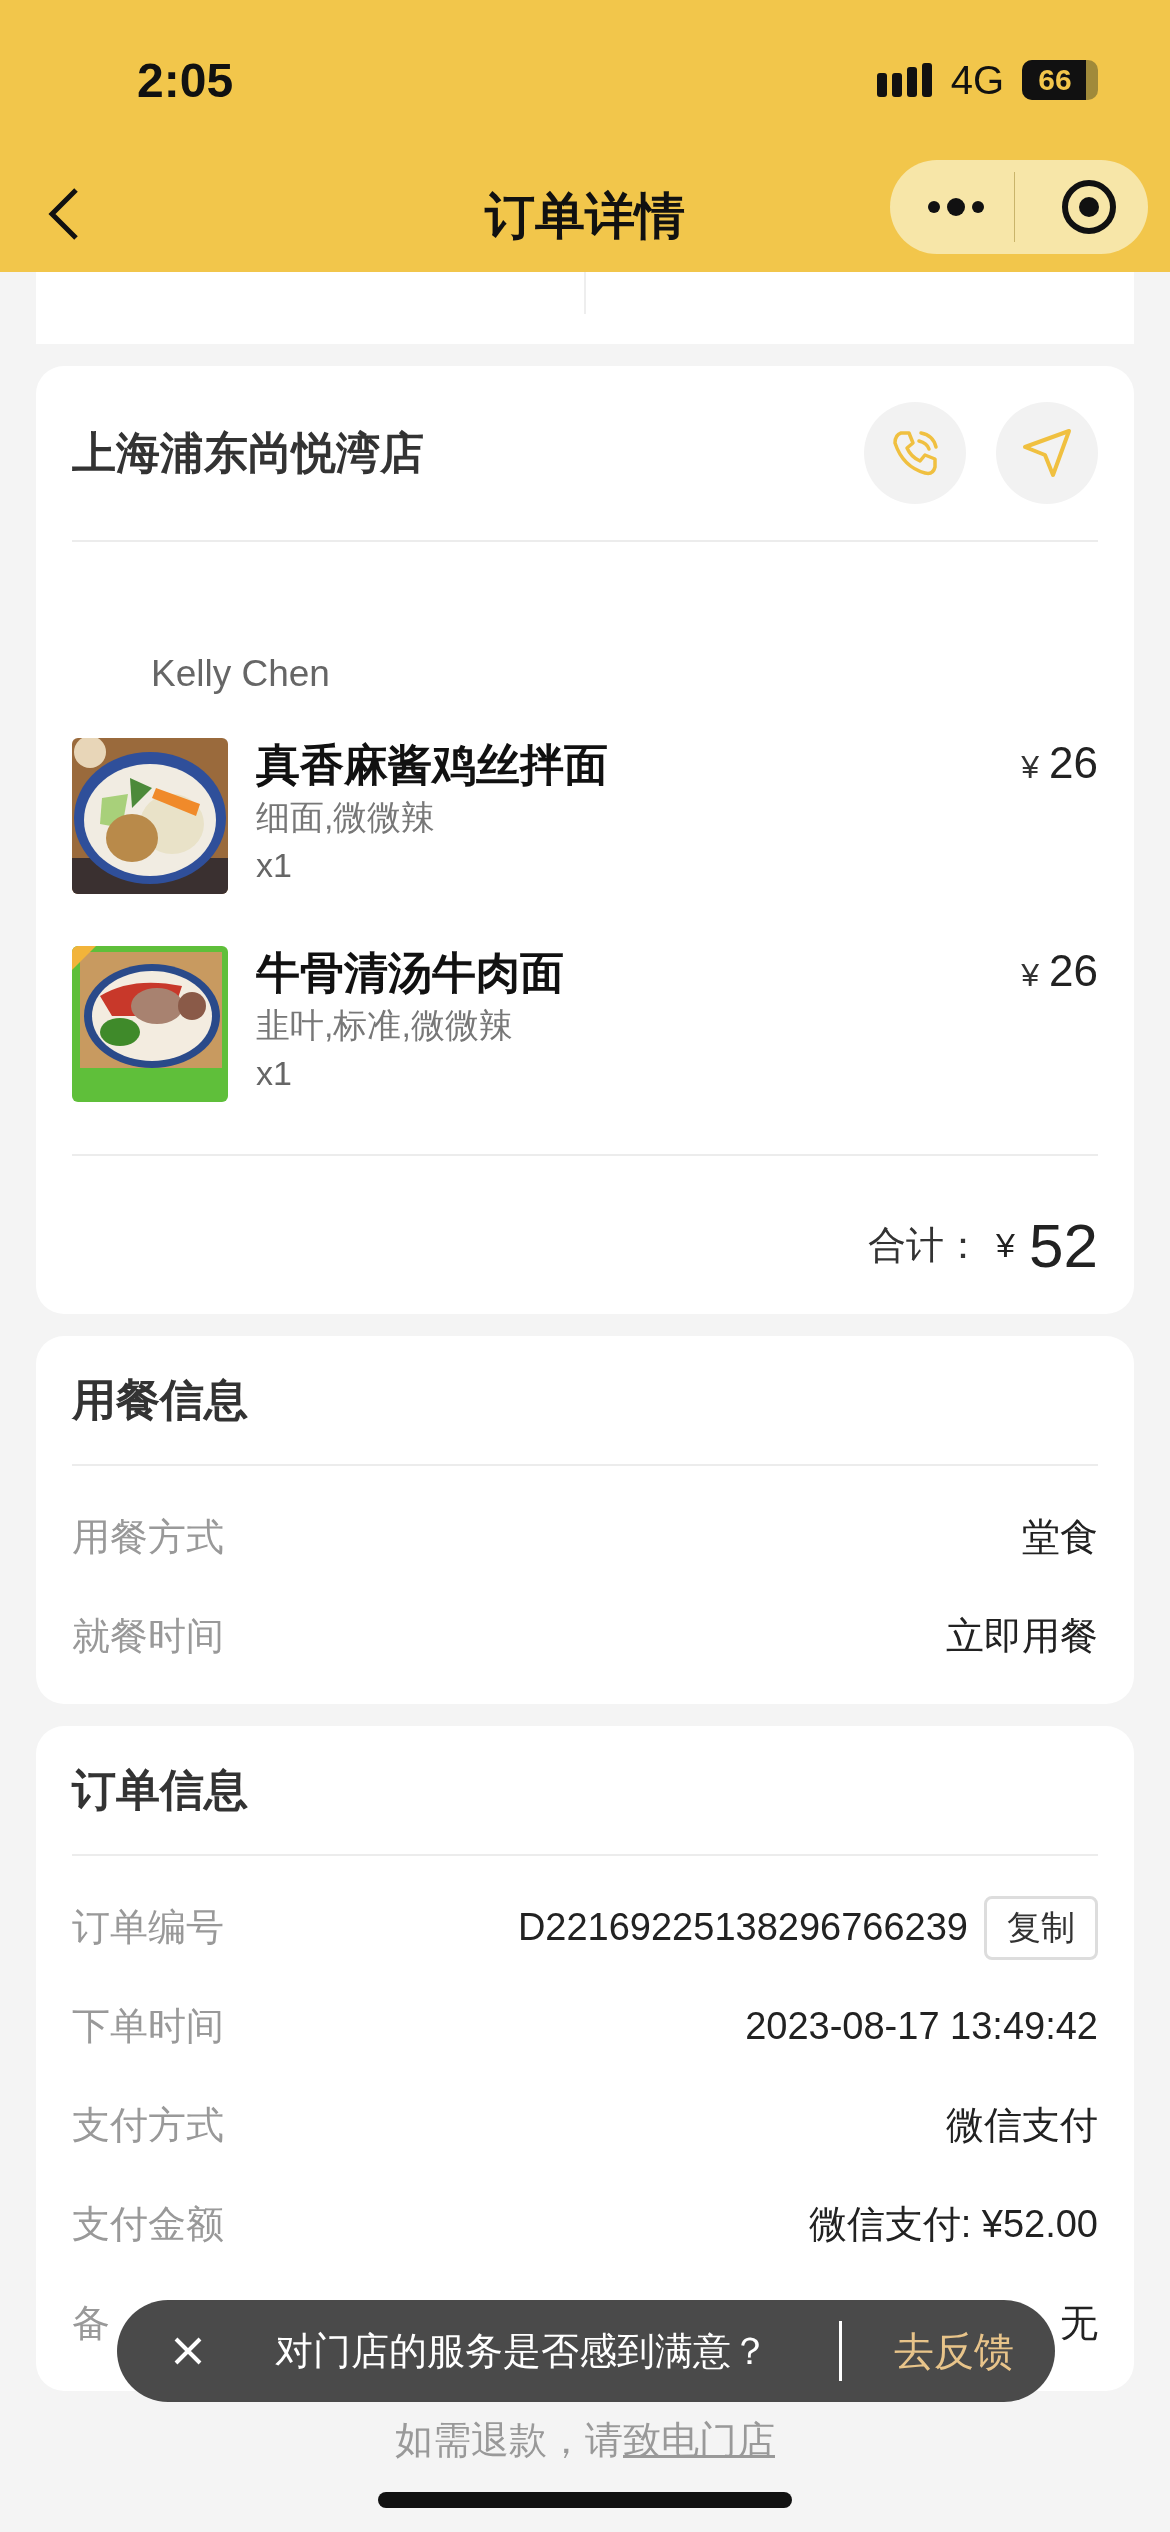  I want to click on more-icon, so click(956, 207).